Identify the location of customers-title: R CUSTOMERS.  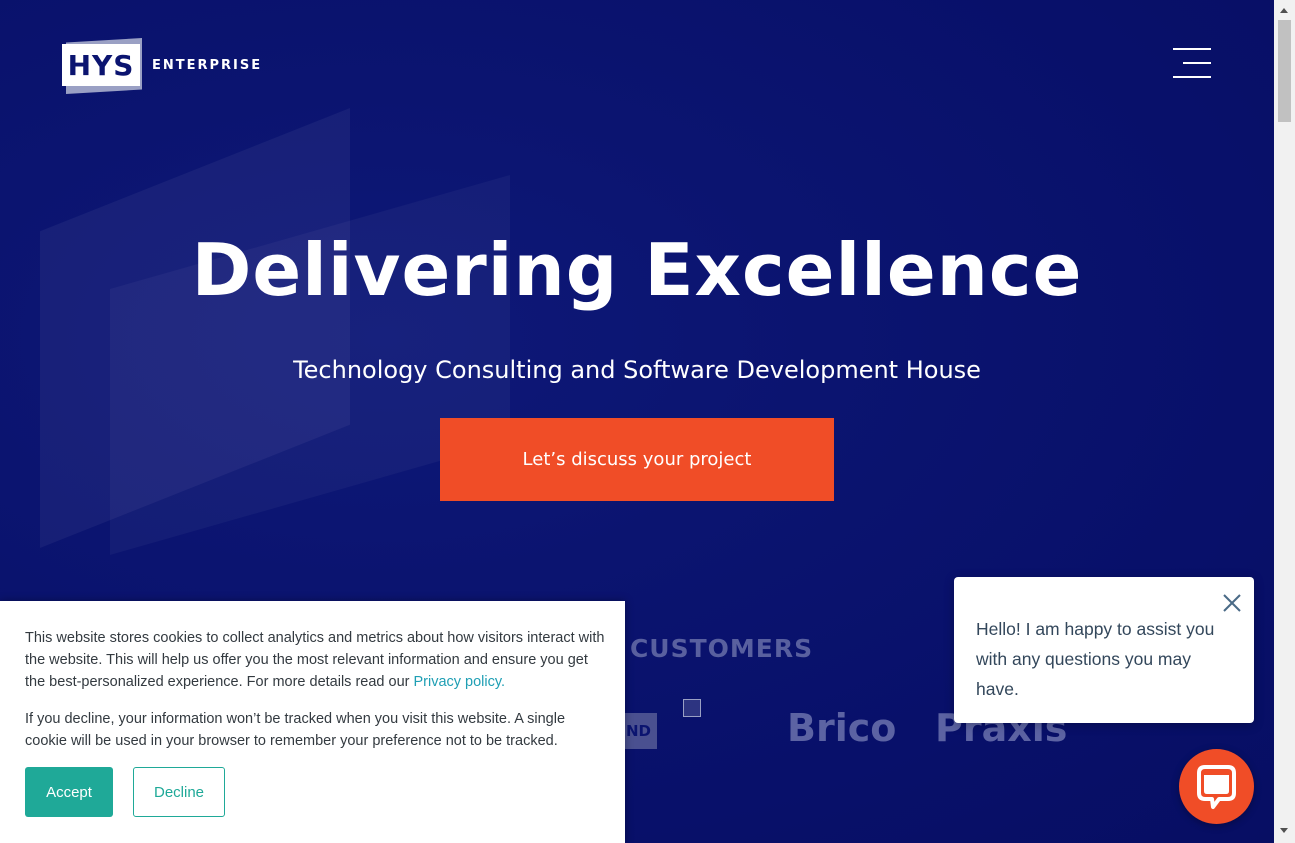
(707, 648).